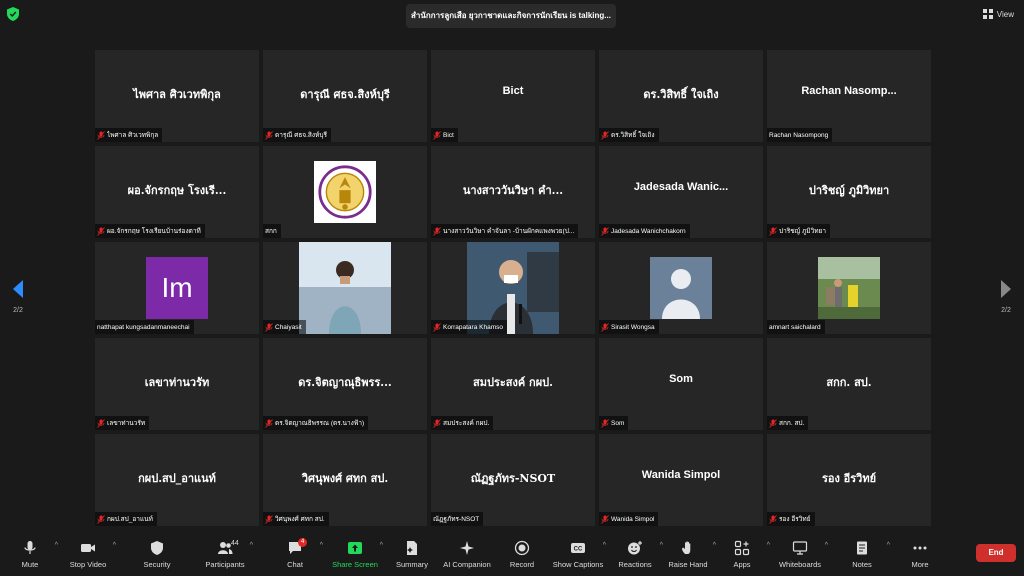 Image resolution: width=1024 pixels, height=576 pixels. I want to click on participant-tile: ปาริชญ์ ภูมิวิทยา ปาริชญ์ ภูมิวิทยา, so click(849, 192).